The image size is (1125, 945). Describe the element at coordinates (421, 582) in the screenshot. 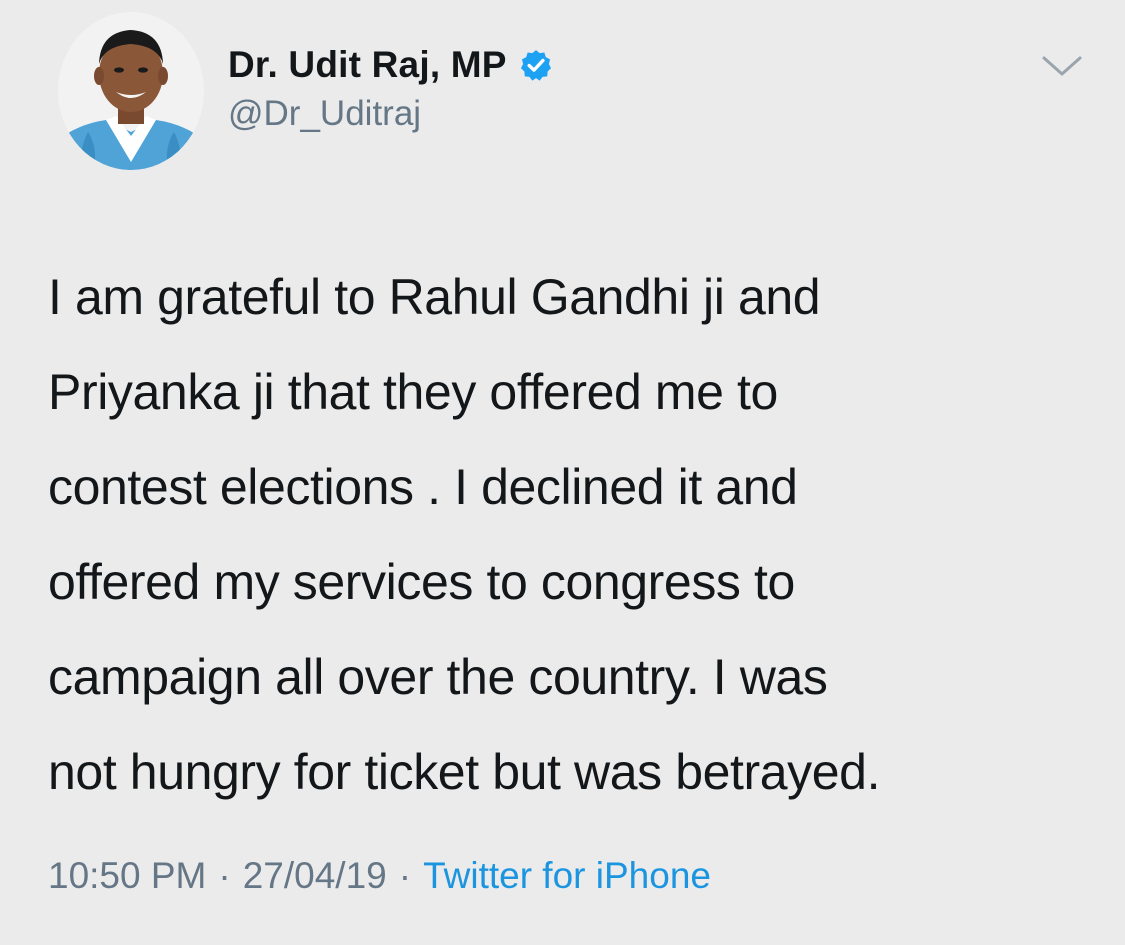

I see `tweet-text-line: offered my services to congress to` at that location.